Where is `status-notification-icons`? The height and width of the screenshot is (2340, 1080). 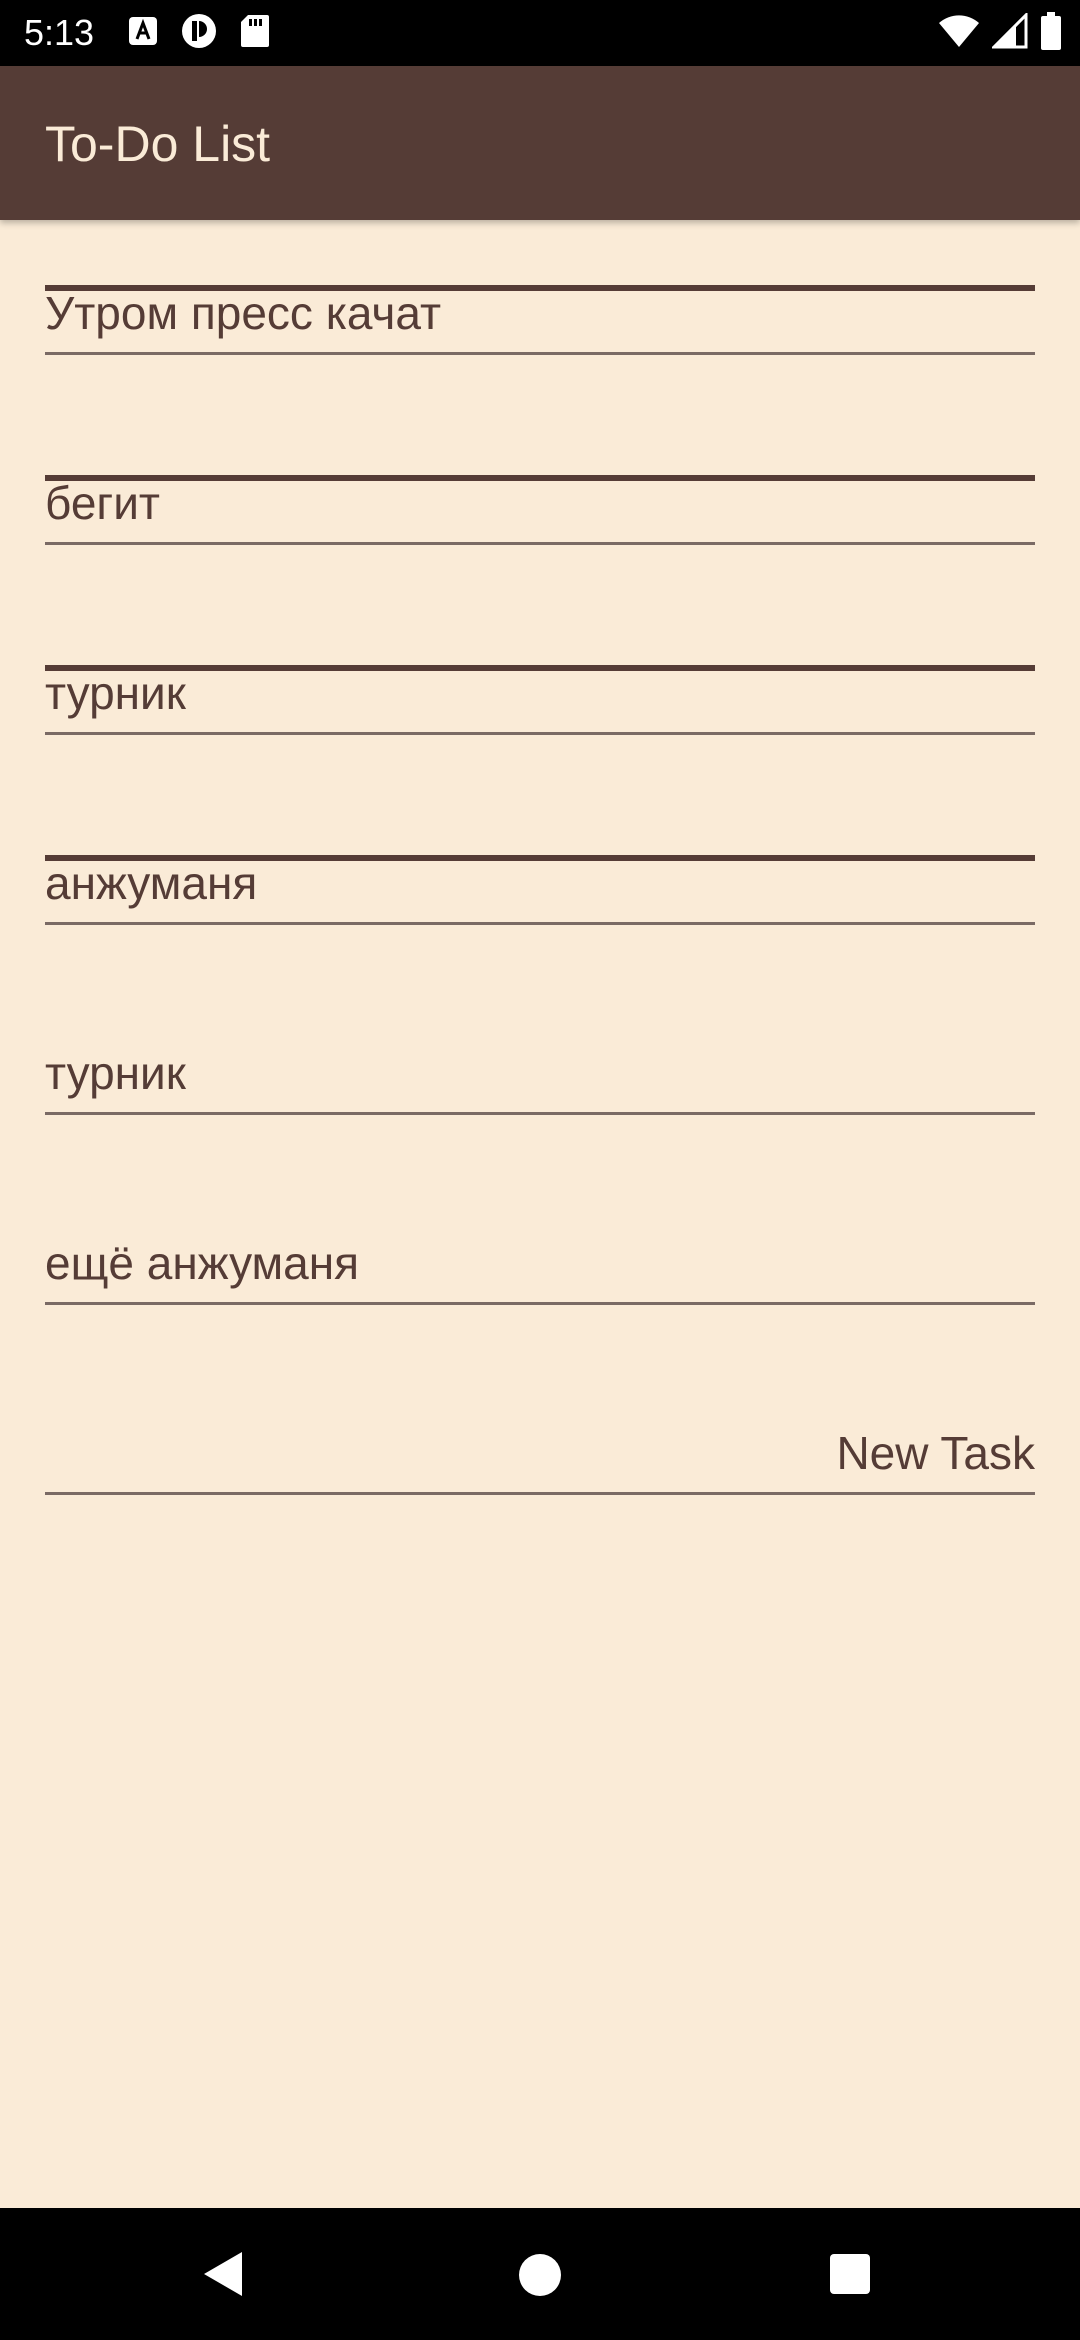 status-notification-icons is located at coordinates (199, 33).